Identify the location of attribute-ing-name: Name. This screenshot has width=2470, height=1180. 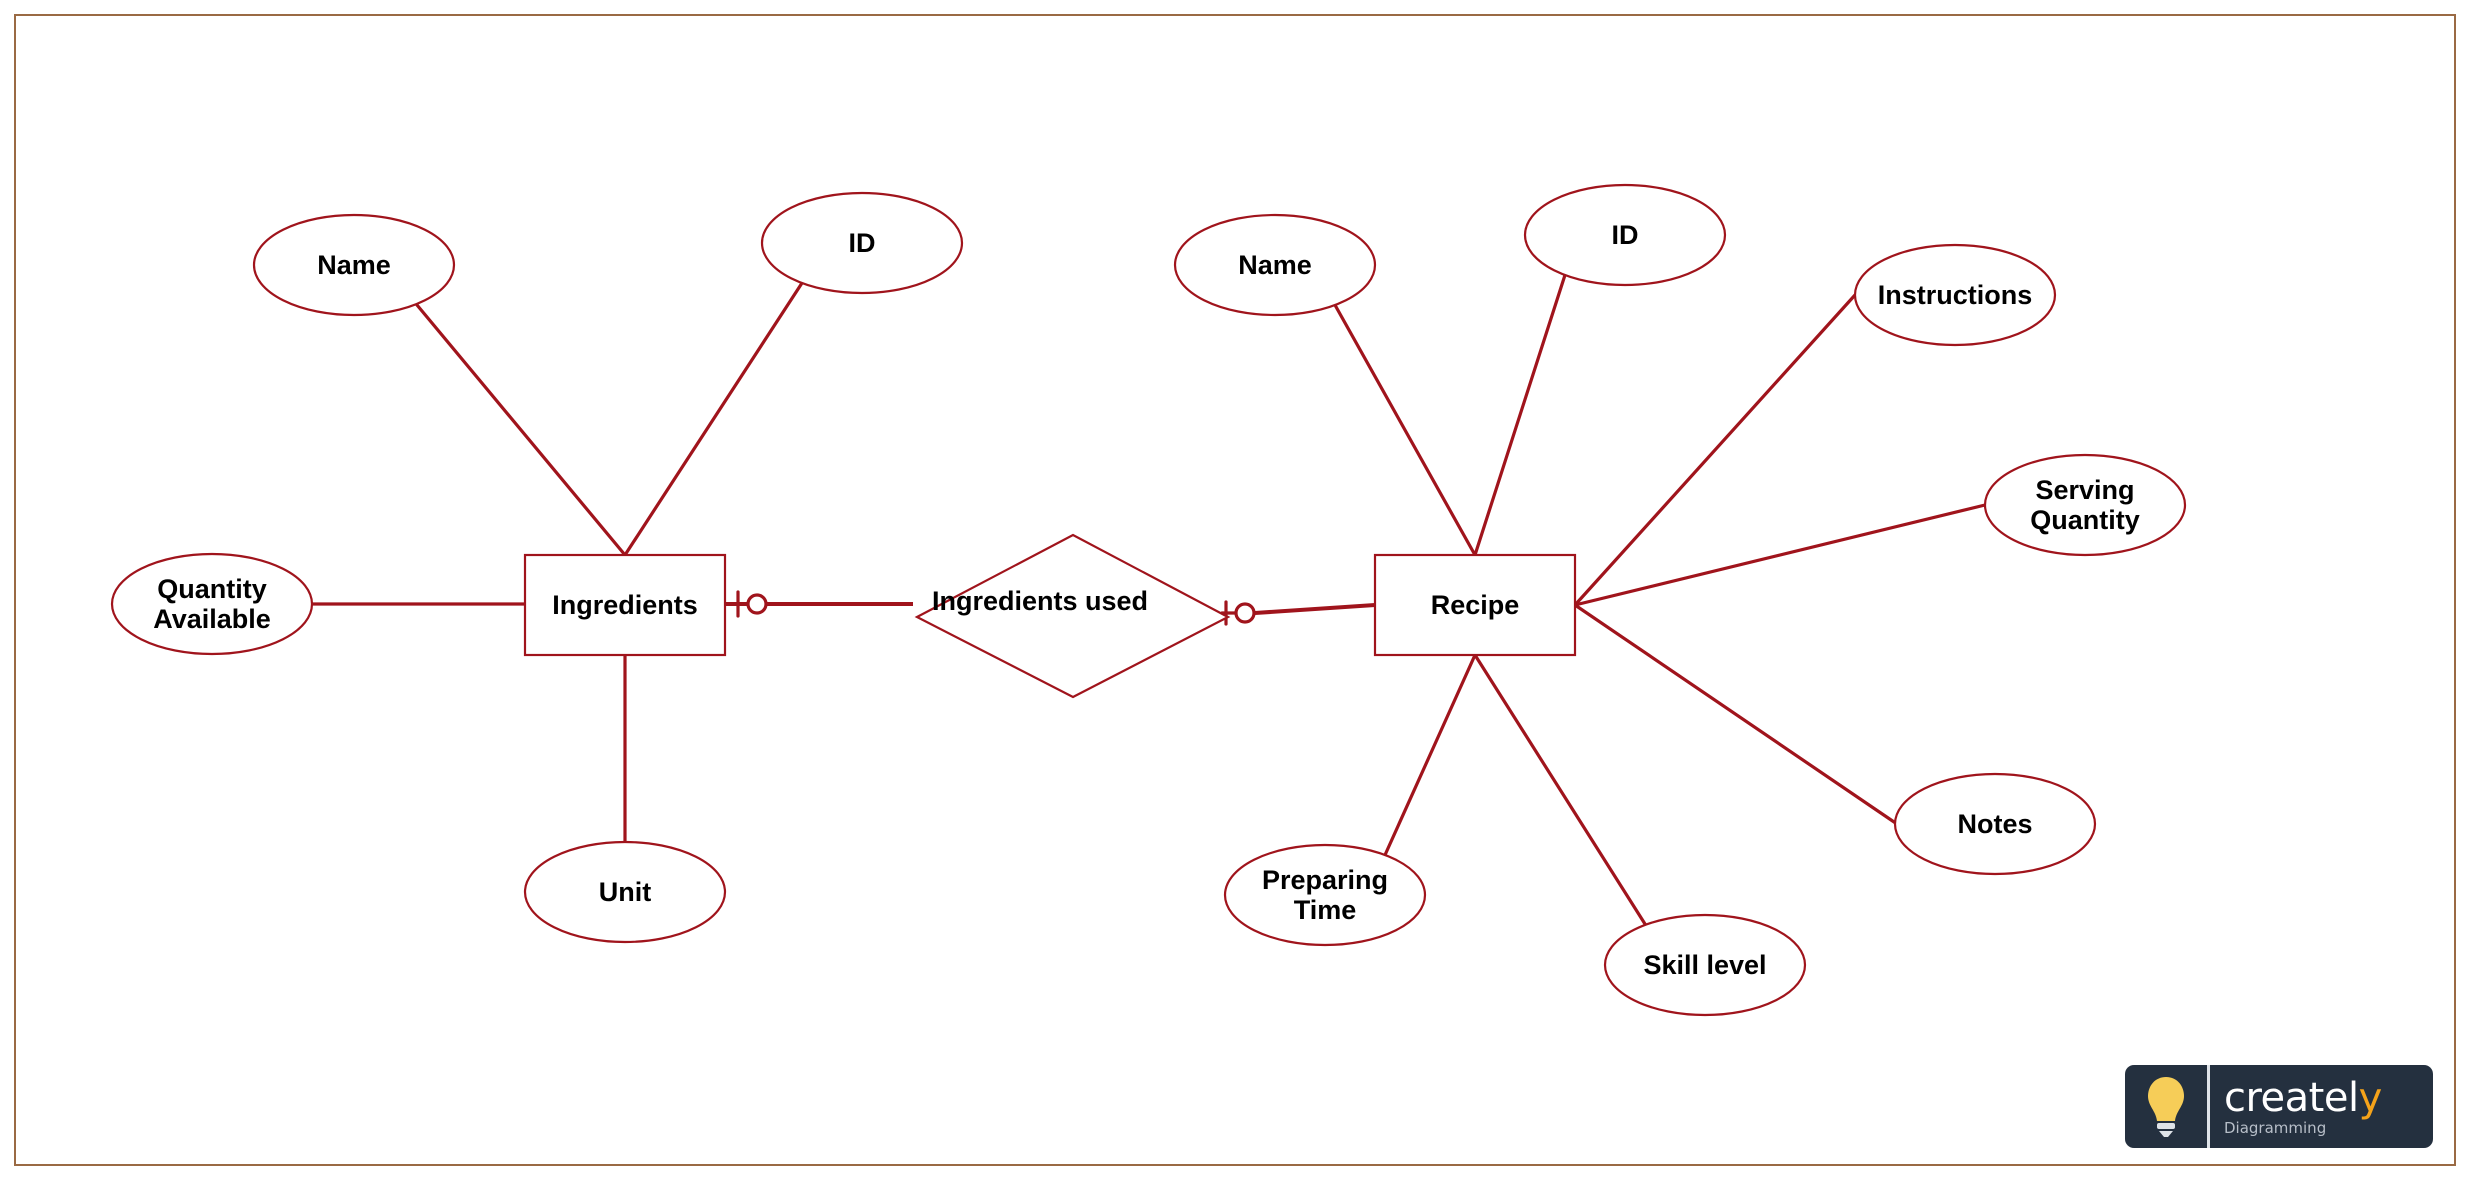
(354, 265).